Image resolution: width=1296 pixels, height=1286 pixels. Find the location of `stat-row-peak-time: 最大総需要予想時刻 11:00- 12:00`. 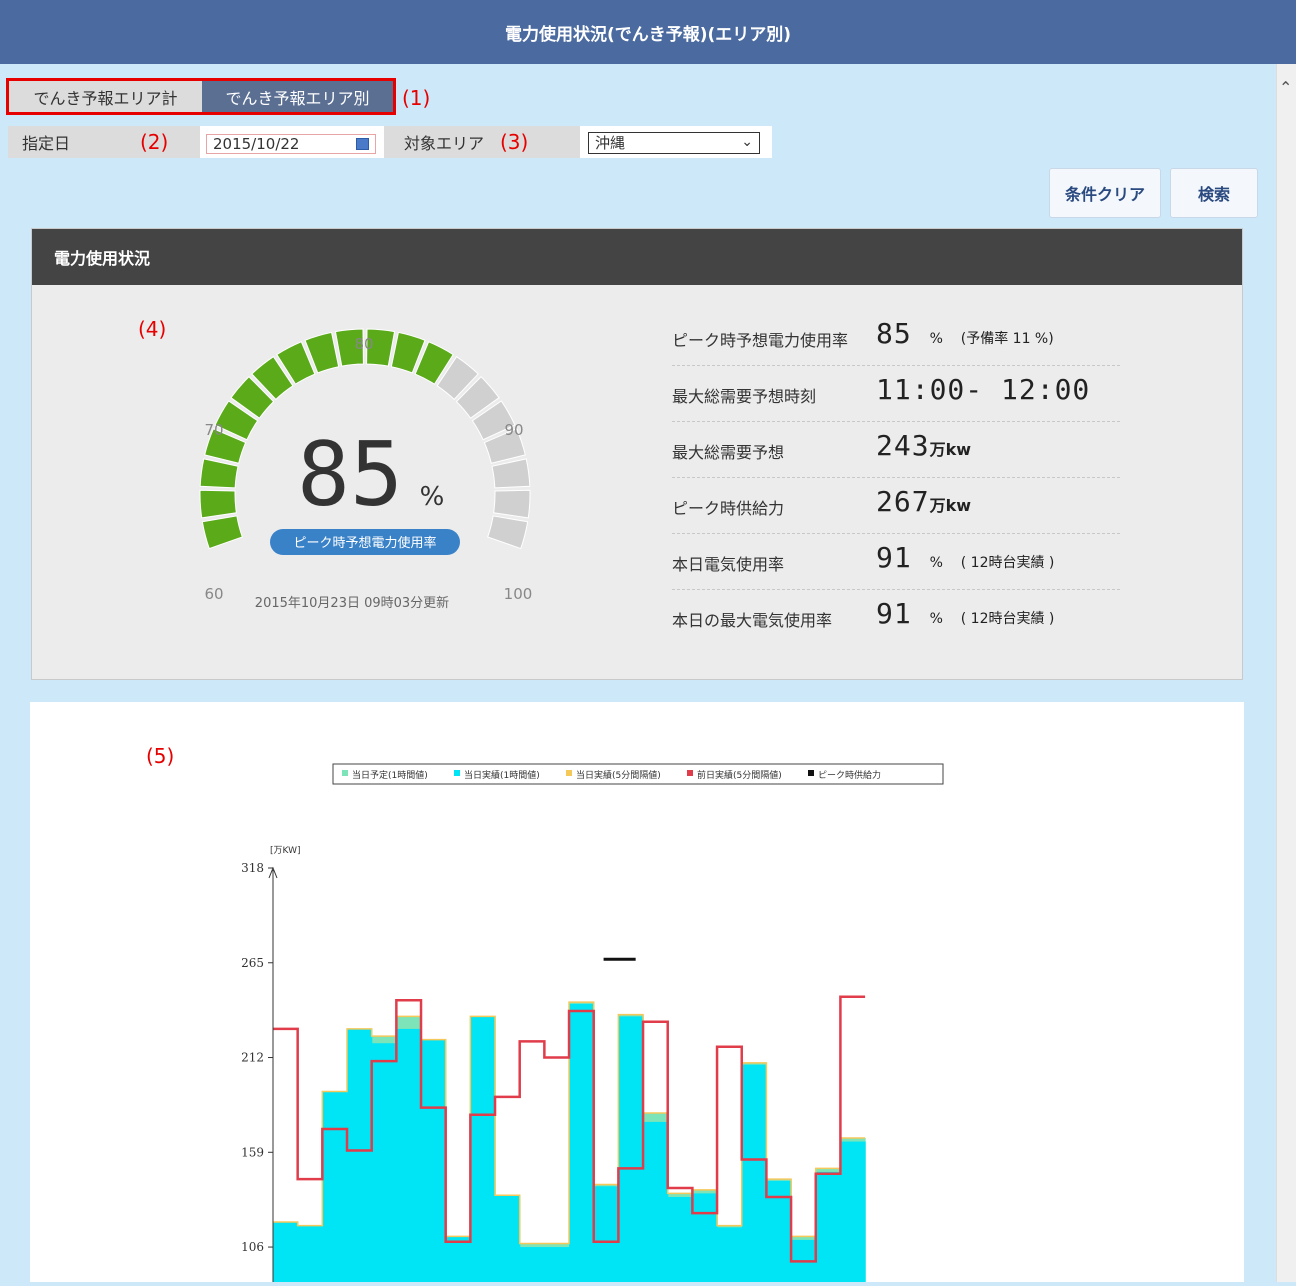

stat-row-peak-time: 最大総需要予想時刻 11:00- 12:00 is located at coordinates (896, 393).